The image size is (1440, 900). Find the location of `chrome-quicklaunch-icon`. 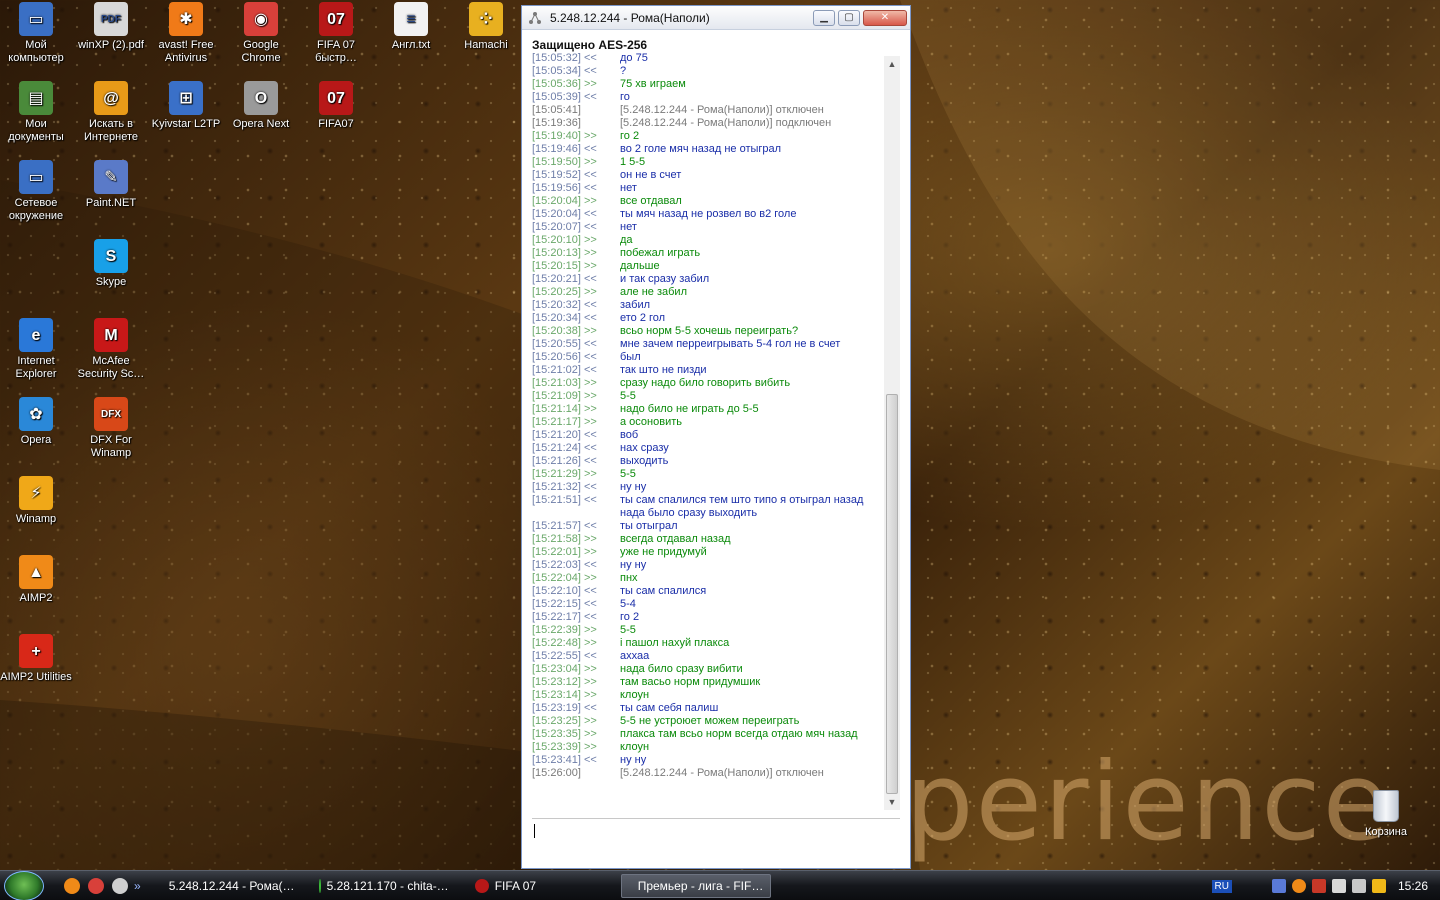

chrome-quicklaunch-icon is located at coordinates (96, 885).